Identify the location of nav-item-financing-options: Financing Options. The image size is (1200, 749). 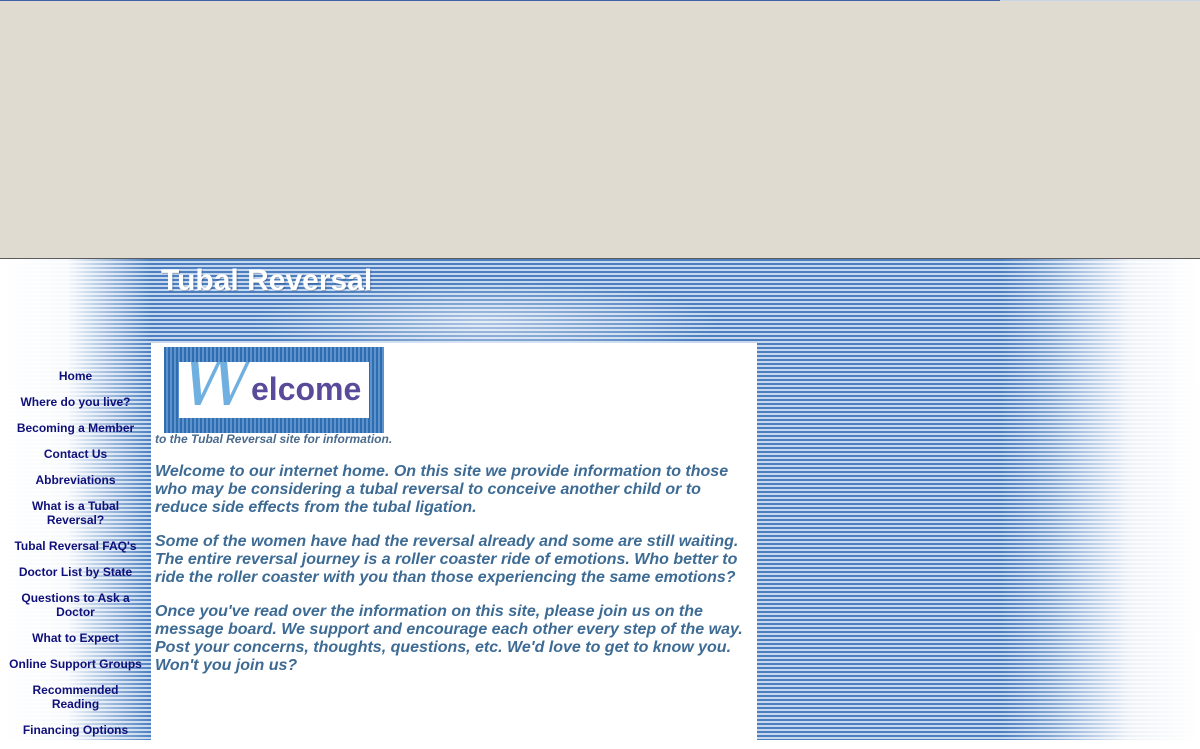
(75, 736).